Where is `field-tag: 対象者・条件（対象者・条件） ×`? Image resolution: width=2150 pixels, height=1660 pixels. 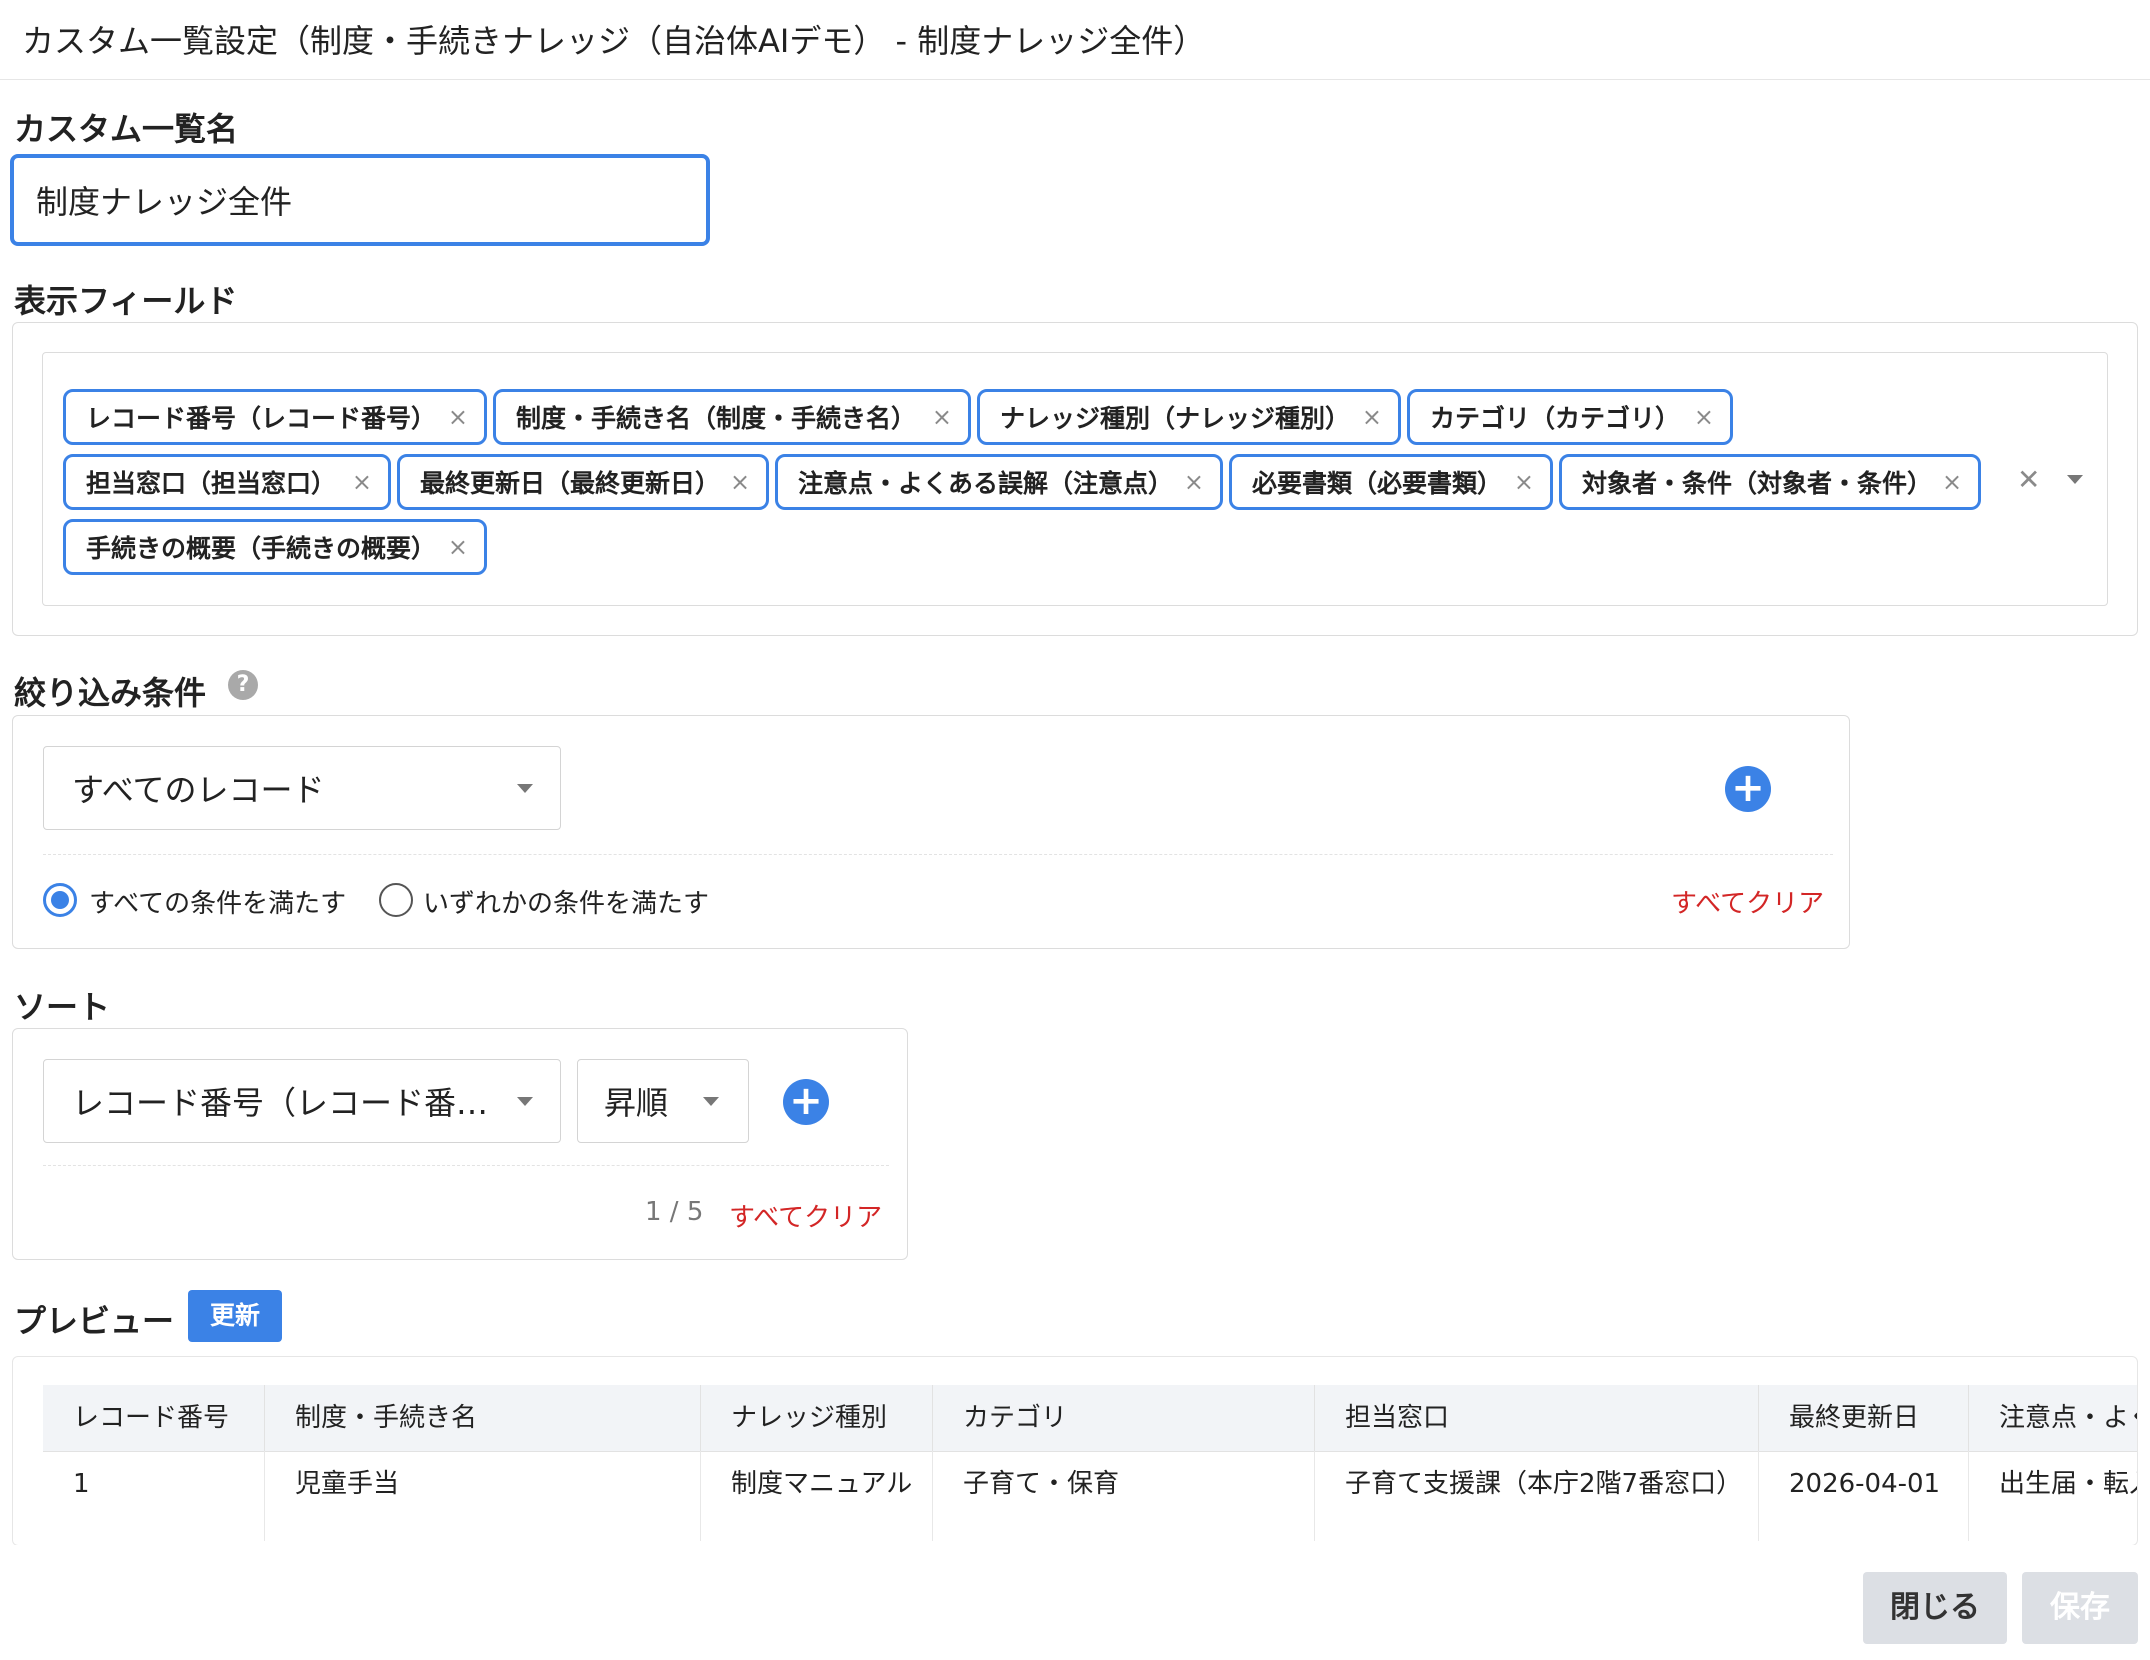 field-tag: 対象者・条件（対象者・条件） × is located at coordinates (1770, 482).